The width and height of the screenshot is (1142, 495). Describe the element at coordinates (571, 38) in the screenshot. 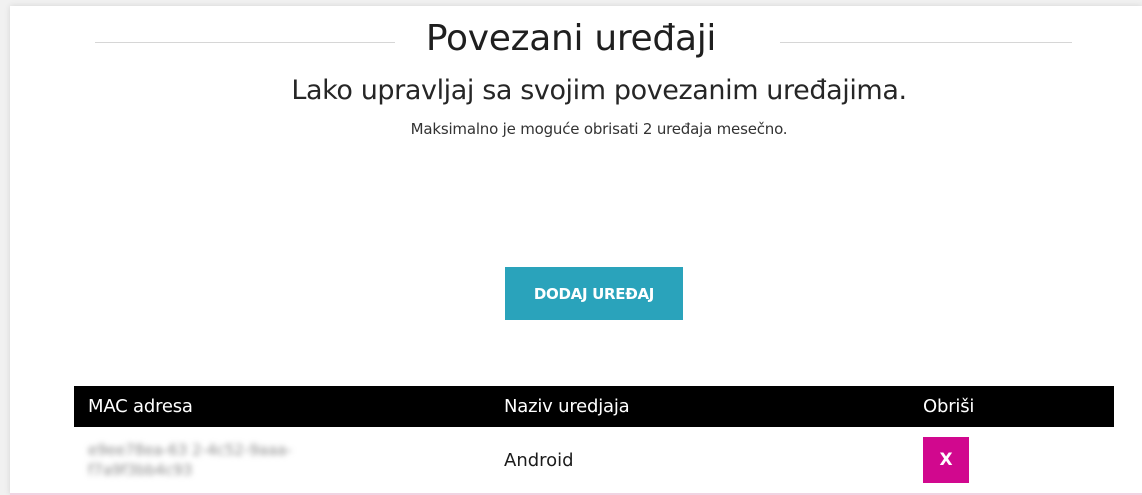

I see `page-title: Povezani uređaji` at that location.